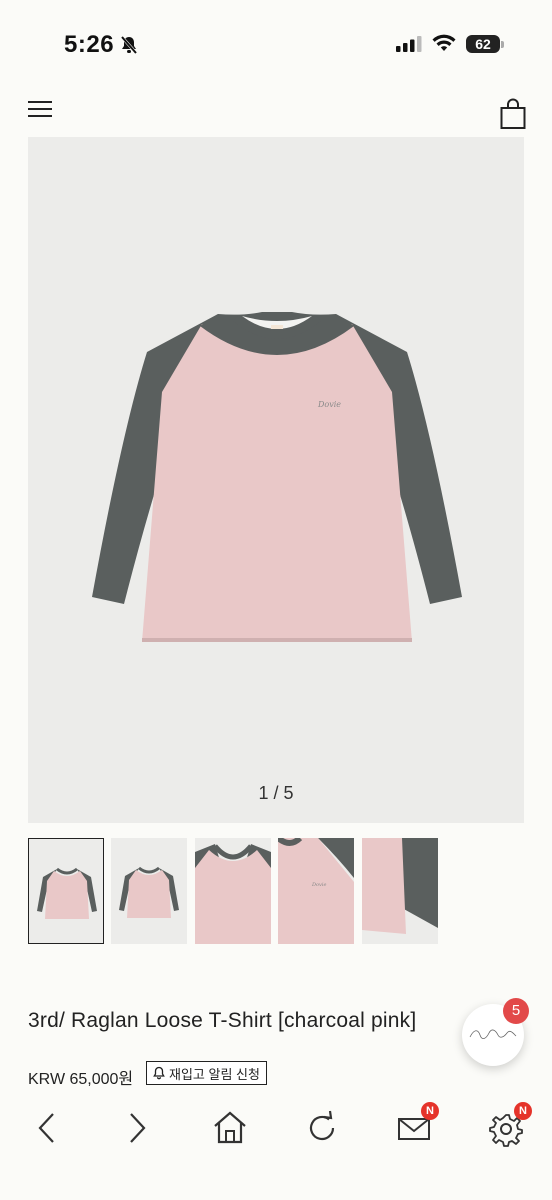 The width and height of the screenshot is (552, 1200). Describe the element at coordinates (129, 47) in the screenshot. I see `bell-muted-icon` at that location.